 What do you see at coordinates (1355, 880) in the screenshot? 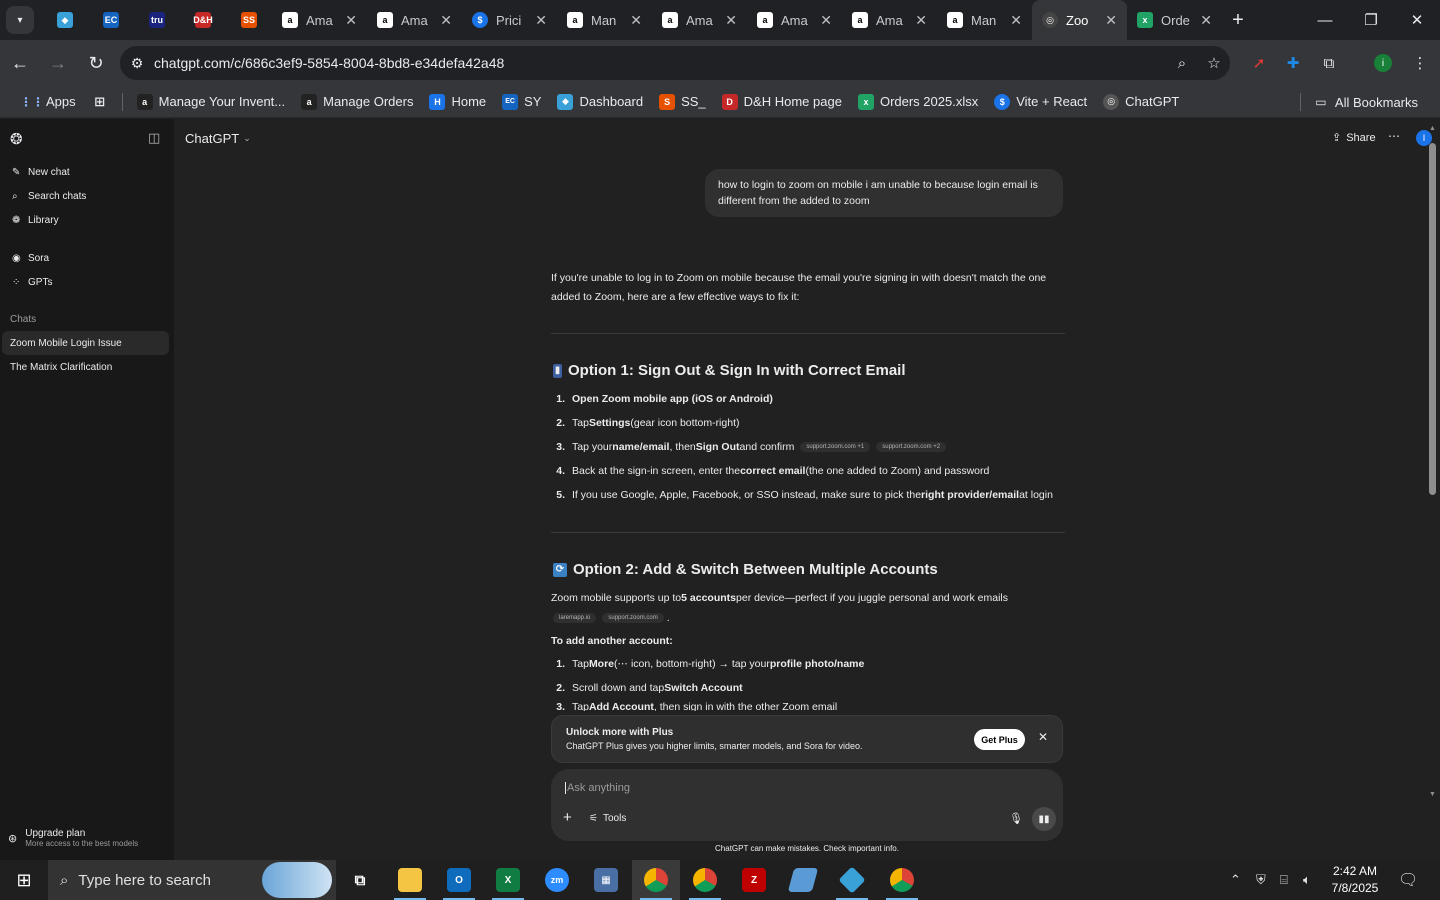
I see `system-clock: 2:42 AM 7/8/2025` at bounding box center [1355, 880].